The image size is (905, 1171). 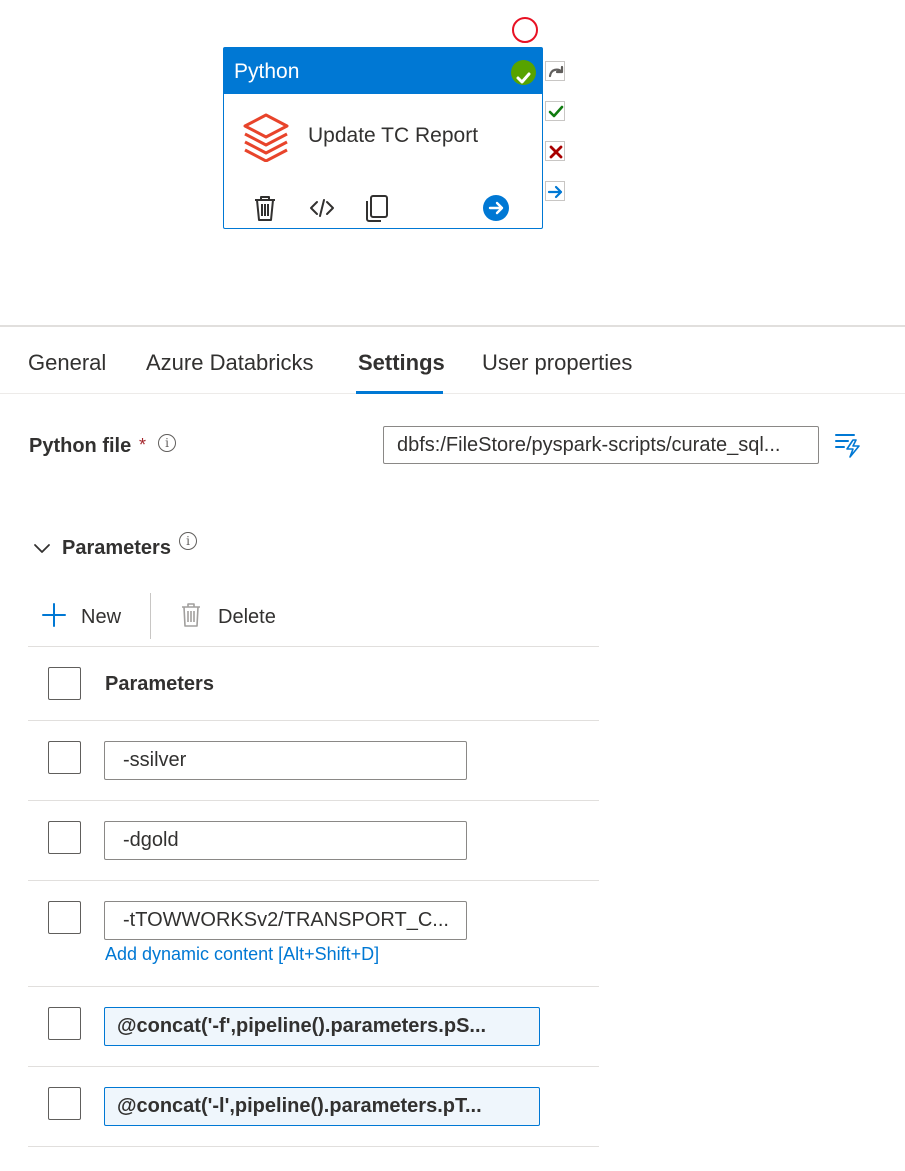 What do you see at coordinates (67, 363) in the screenshot?
I see `tab-general: General` at bounding box center [67, 363].